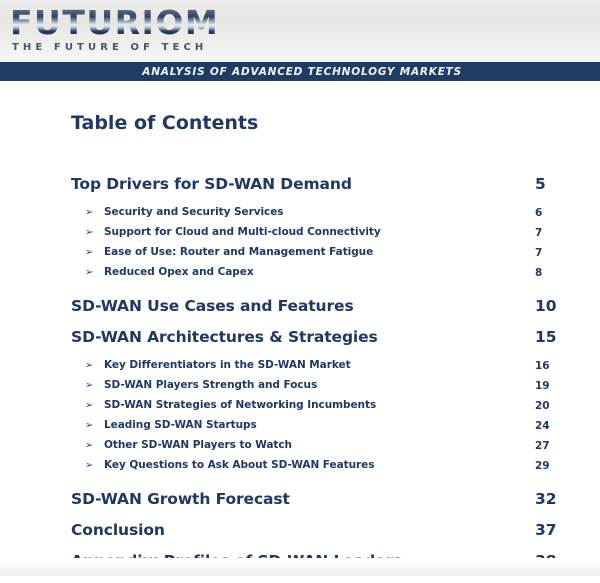 The image size is (600, 583). Describe the element at coordinates (542, 366) in the screenshot. I see `toc-entry-page-number: 16` at that location.